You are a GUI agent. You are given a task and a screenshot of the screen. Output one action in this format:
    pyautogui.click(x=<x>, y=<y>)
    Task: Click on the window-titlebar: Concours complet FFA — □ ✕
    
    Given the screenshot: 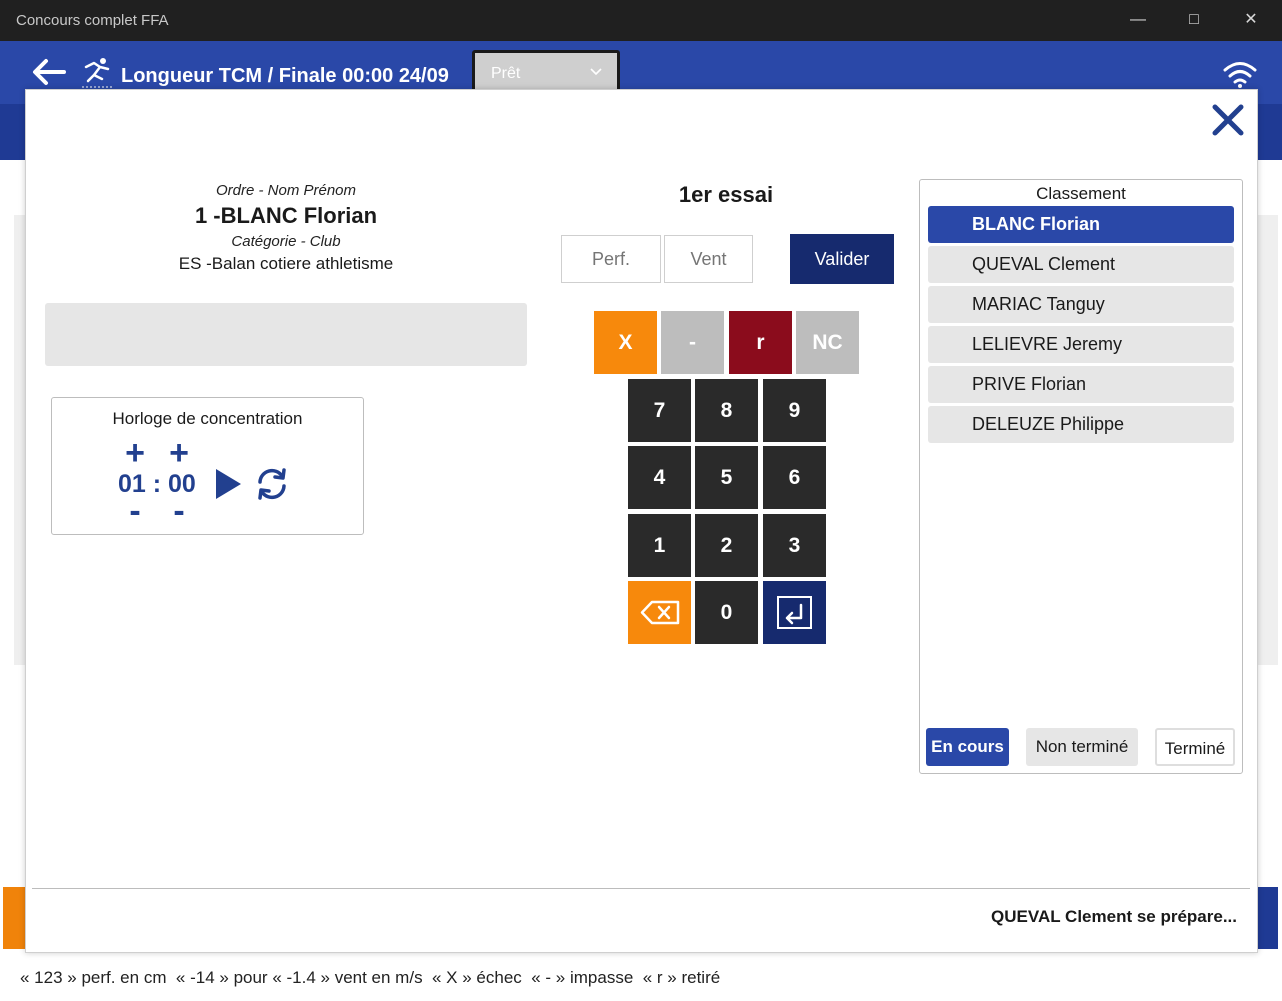 What is the action you would take?
    pyautogui.click(x=641, y=20)
    